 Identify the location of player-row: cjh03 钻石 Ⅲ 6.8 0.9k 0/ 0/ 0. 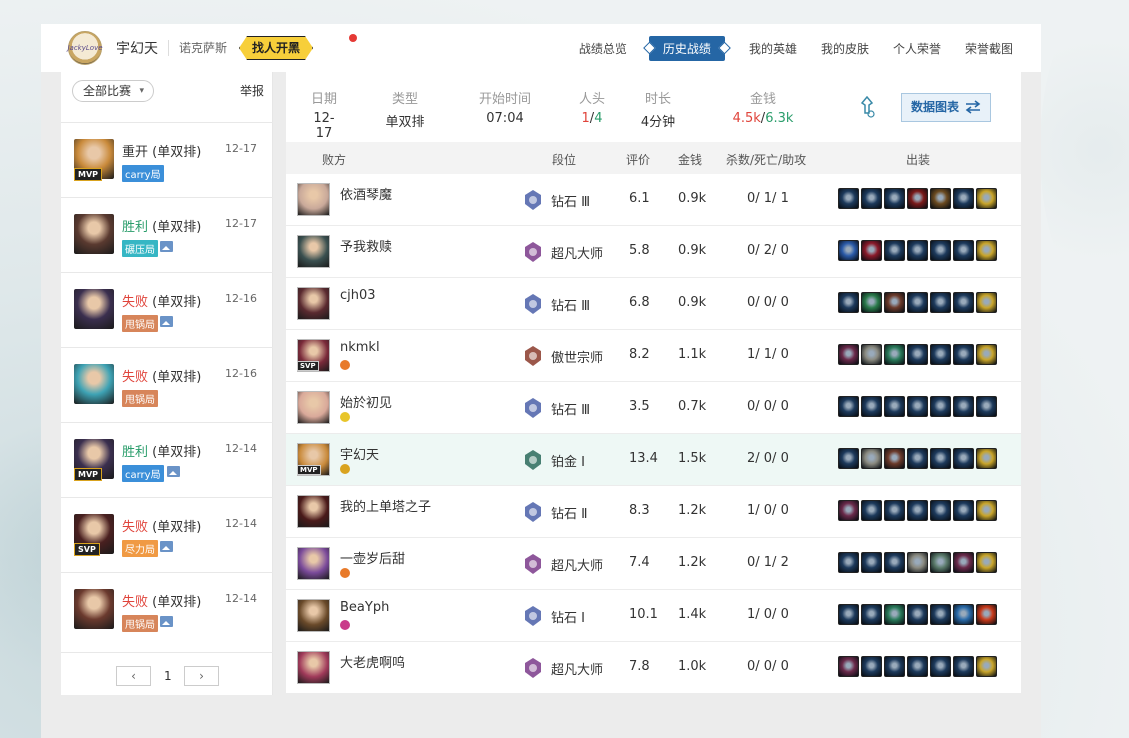
(653, 304).